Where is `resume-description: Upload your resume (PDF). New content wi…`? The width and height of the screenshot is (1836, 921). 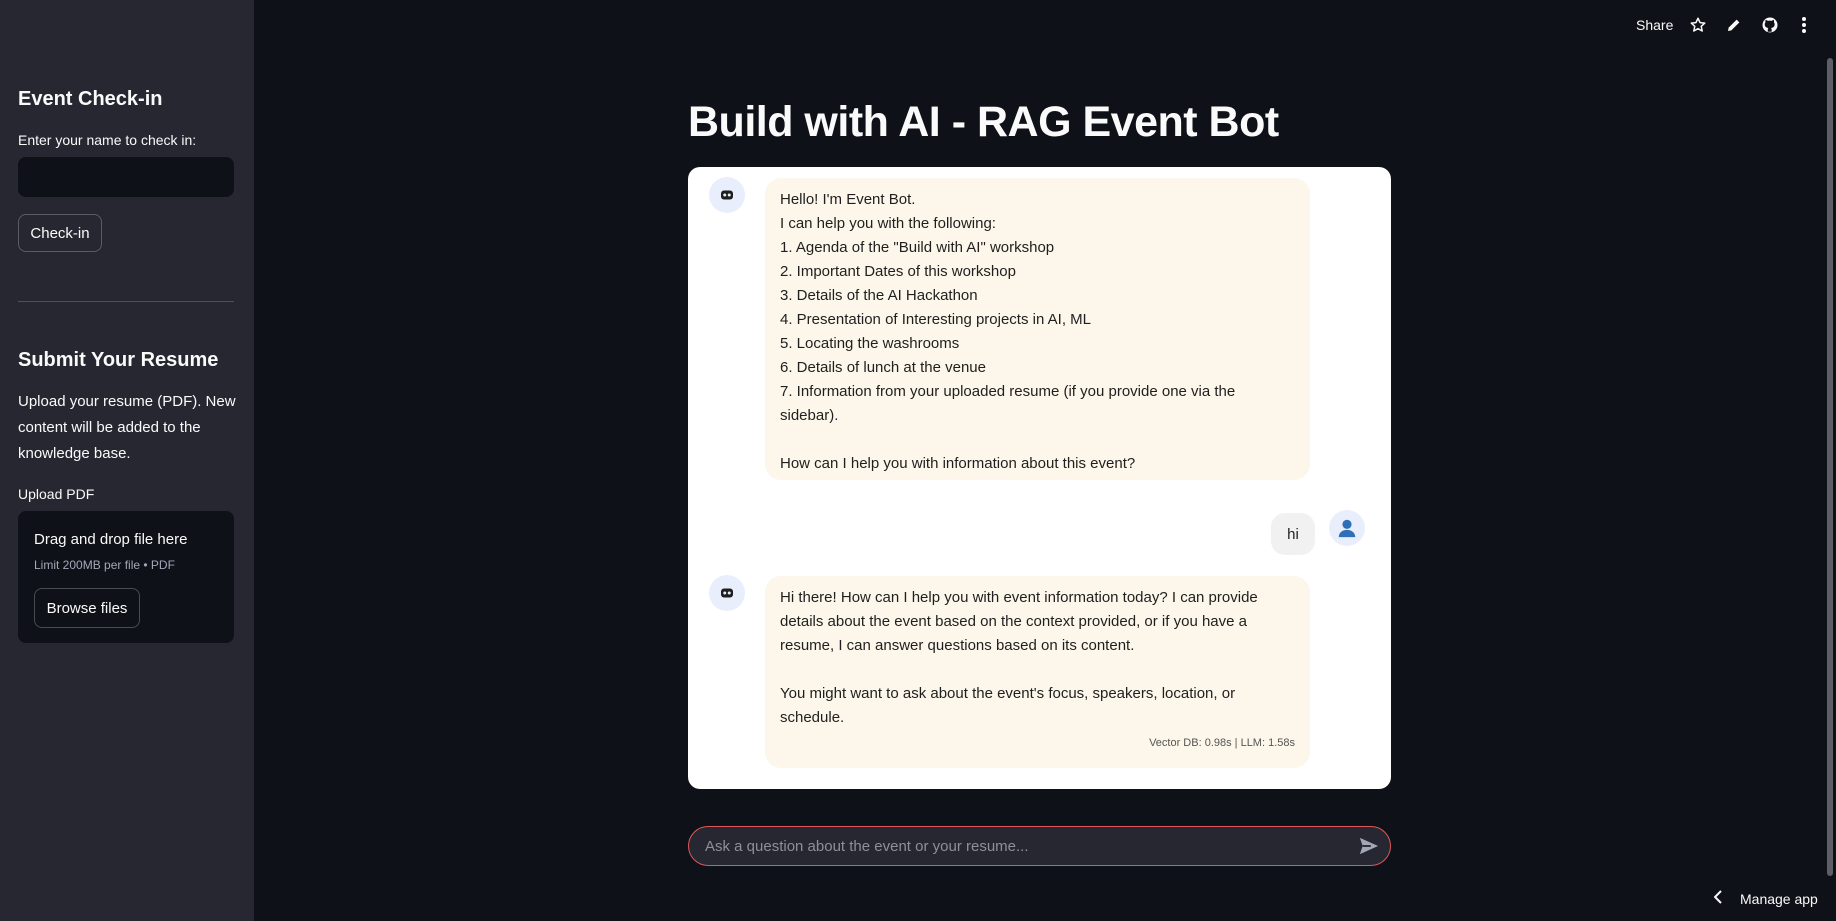 resume-description: Upload your resume (PDF). New content wi… is located at coordinates (127, 427).